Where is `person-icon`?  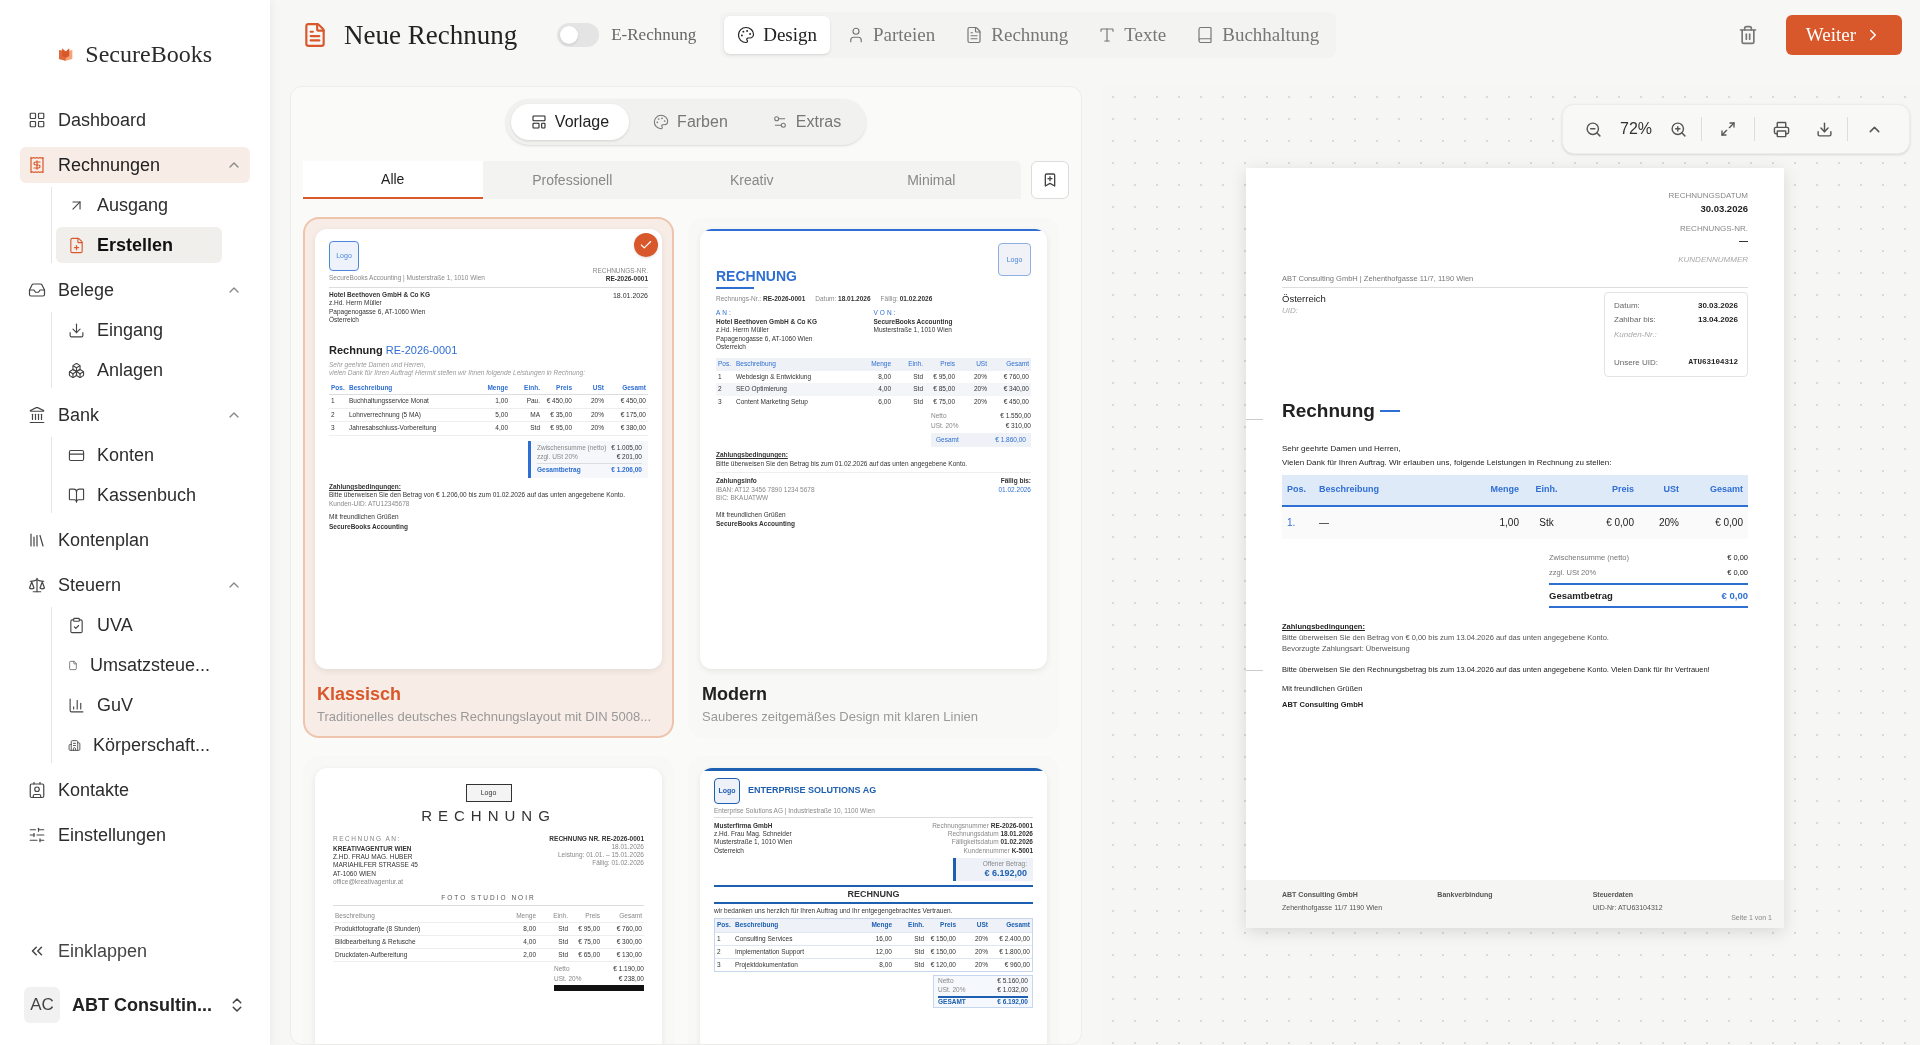 person-icon is located at coordinates (856, 35).